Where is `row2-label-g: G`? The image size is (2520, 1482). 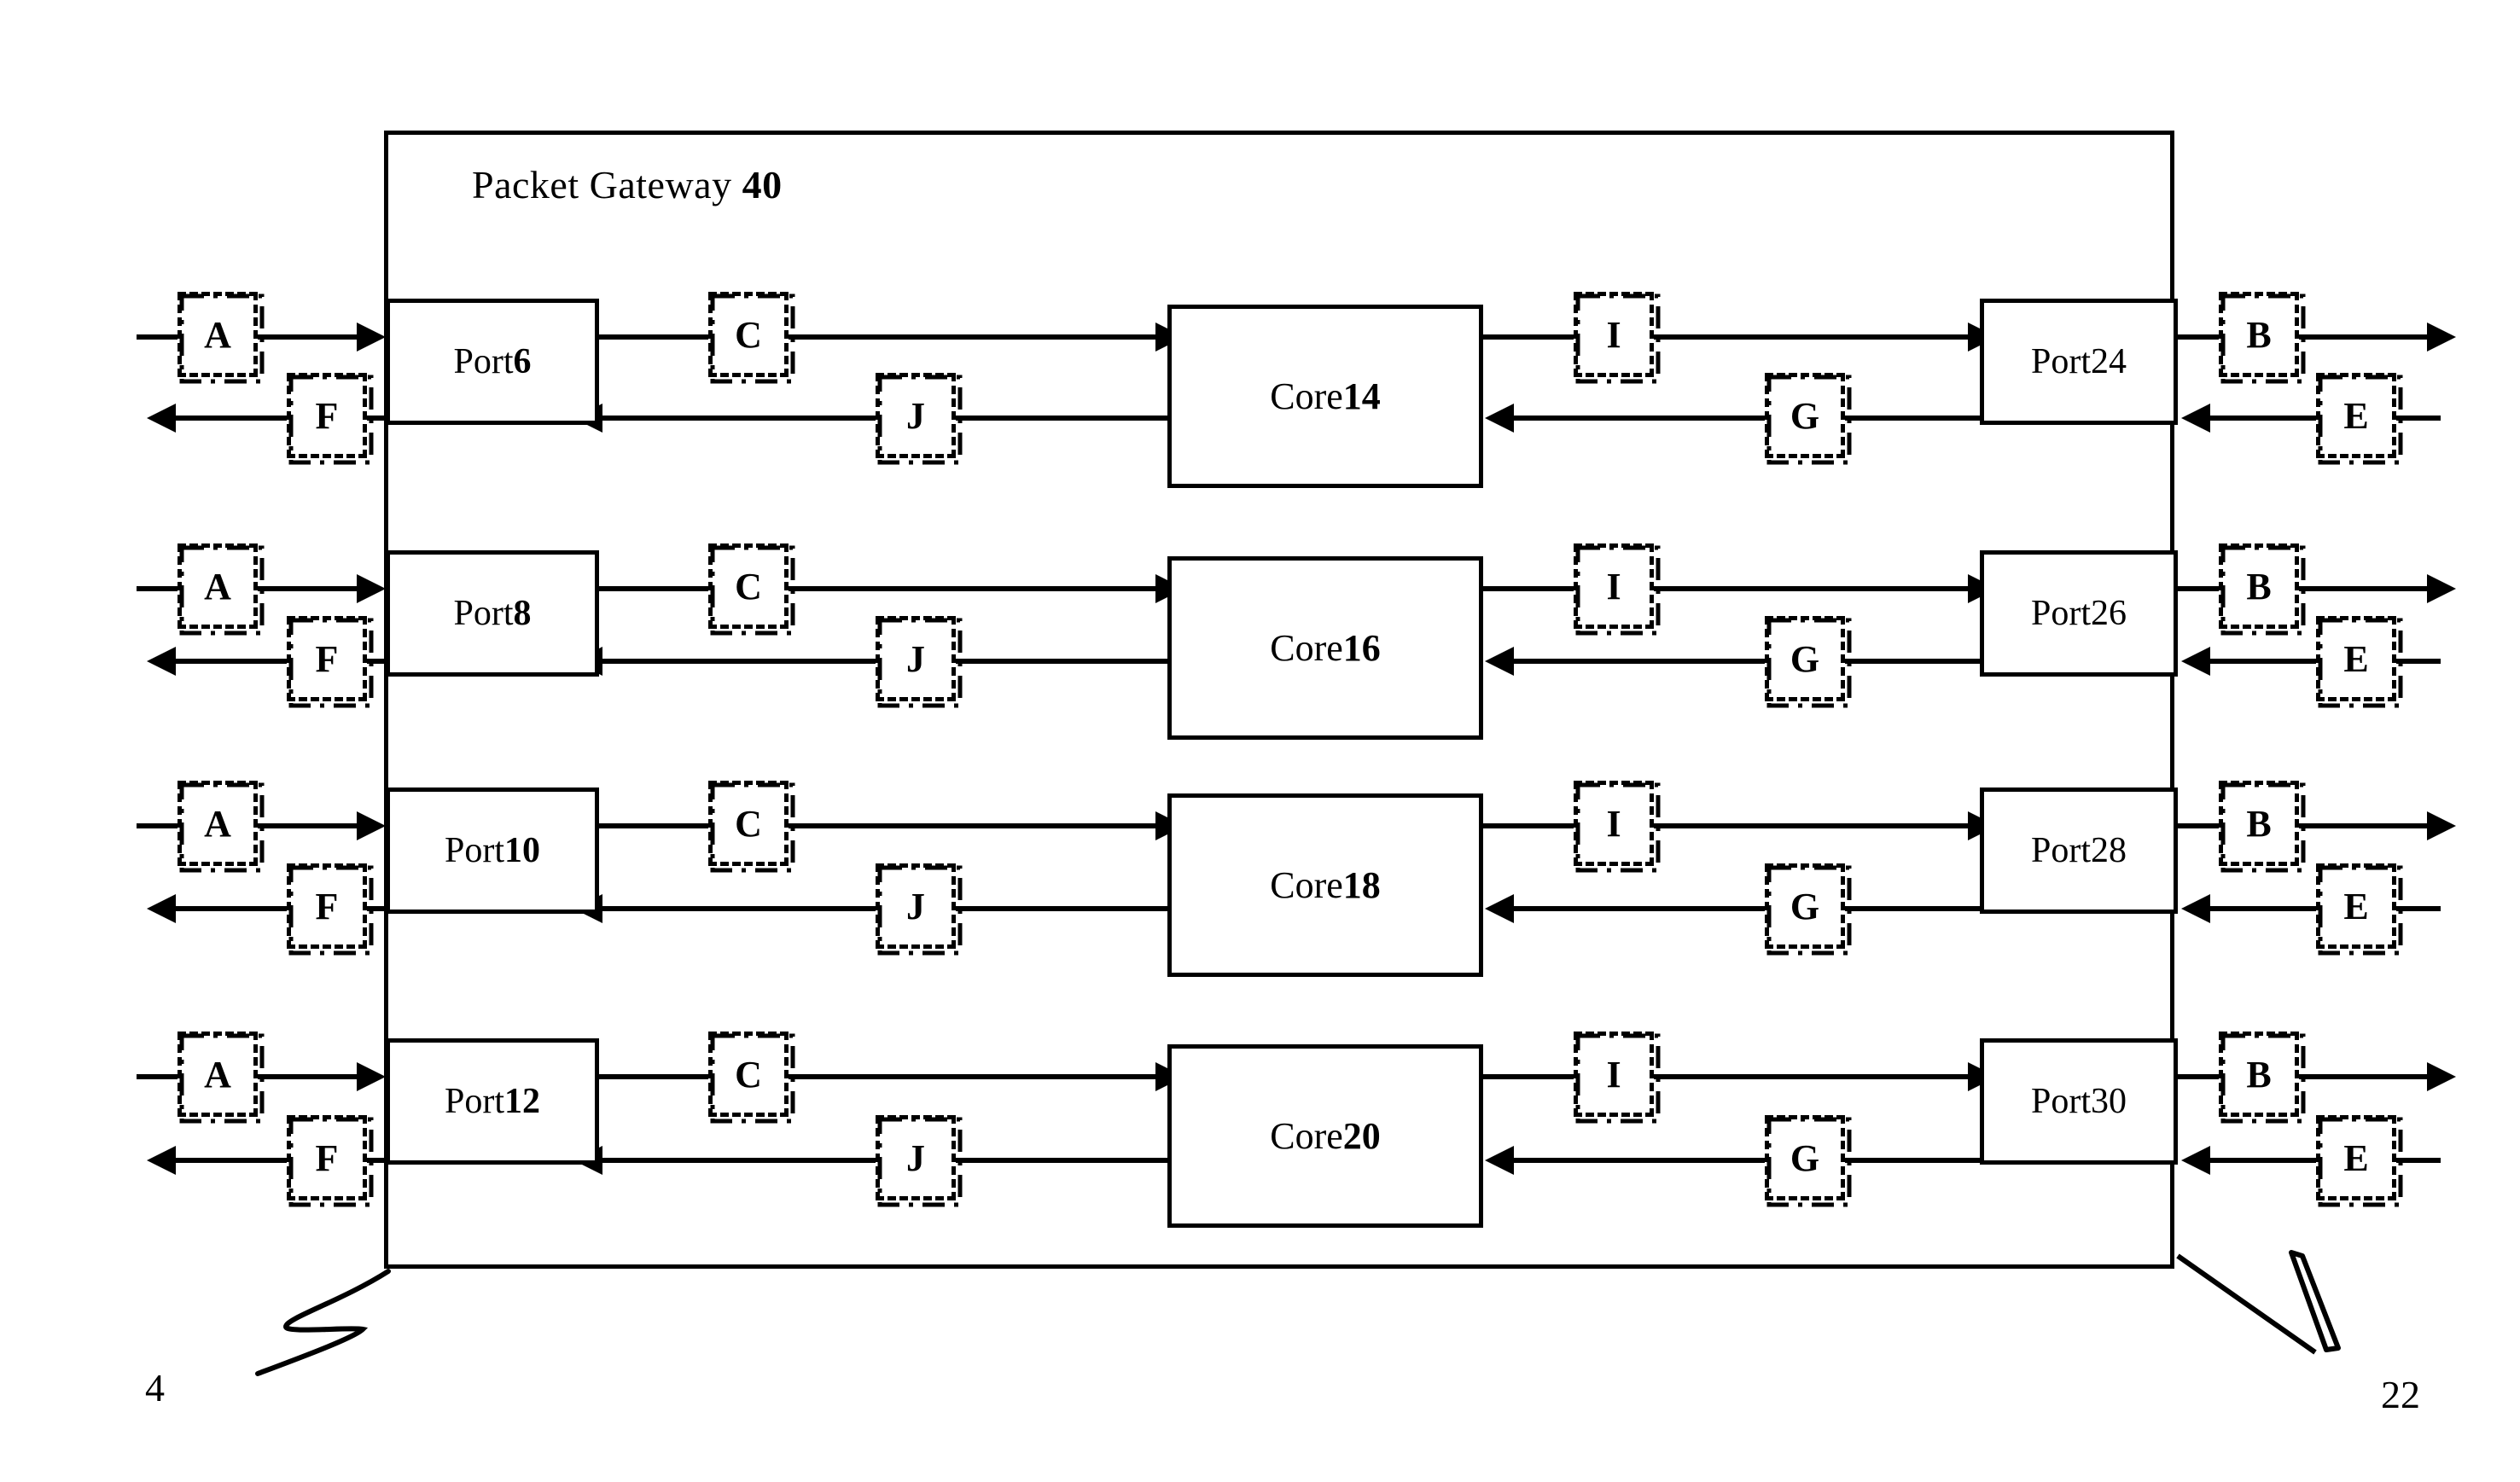 row2-label-g: G is located at coordinates (1808, 662).